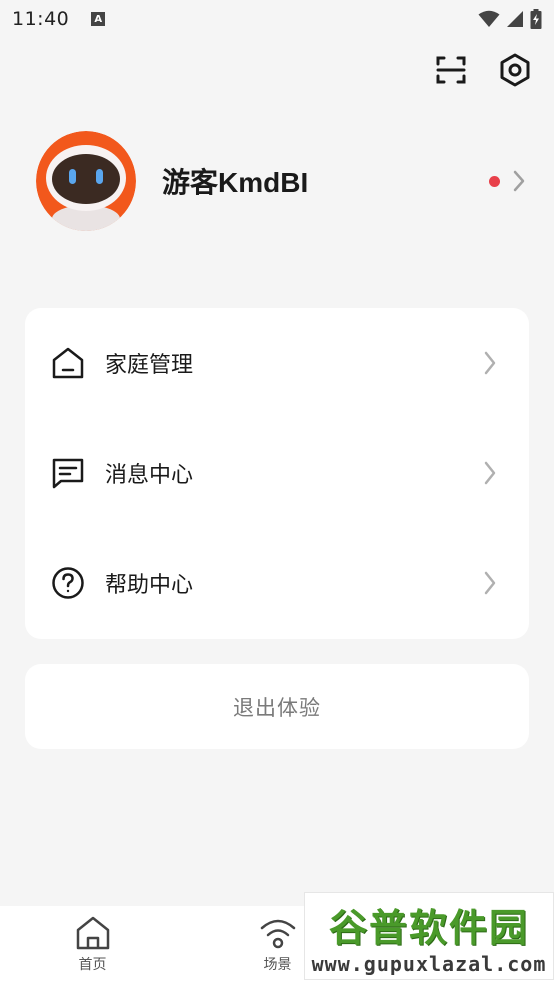  I want to click on menu-item-label: 消息中心, so click(149, 475).